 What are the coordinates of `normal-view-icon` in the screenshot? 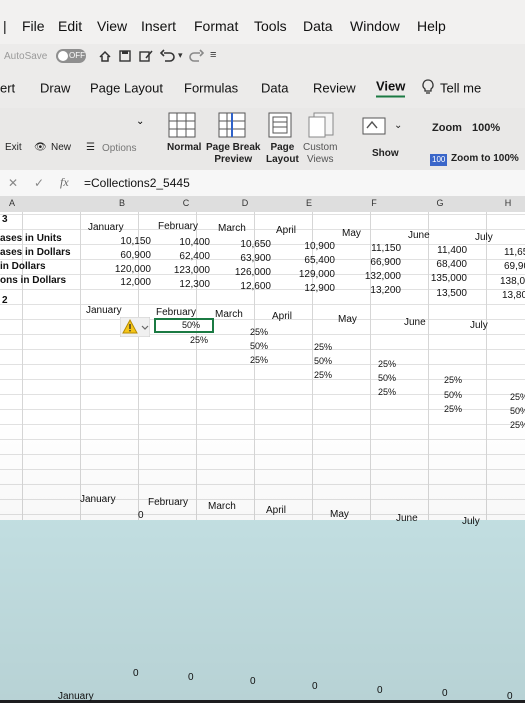 It's located at (182, 125).